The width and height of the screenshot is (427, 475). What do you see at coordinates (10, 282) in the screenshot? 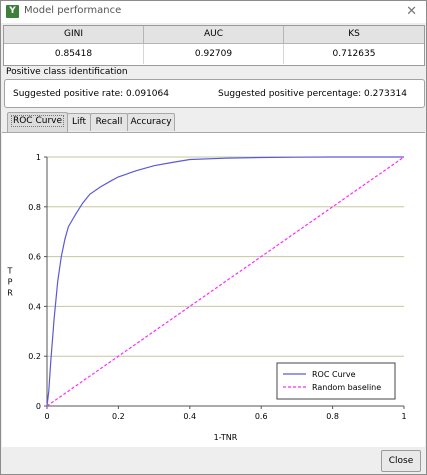
I see `y-axis-label: P` at bounding box center [10, 282].